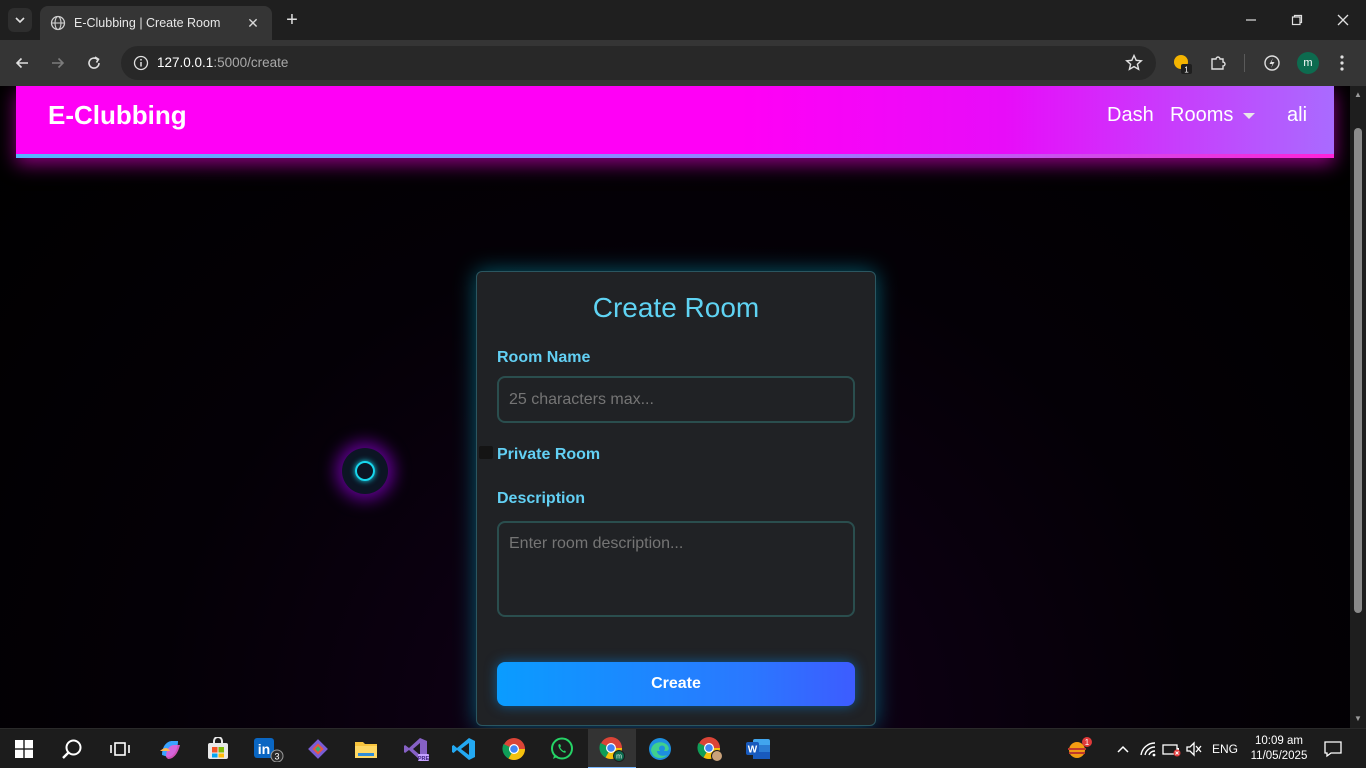 The image size is (1366, 768). I want to click on create-button: Create, so click(676, 684).